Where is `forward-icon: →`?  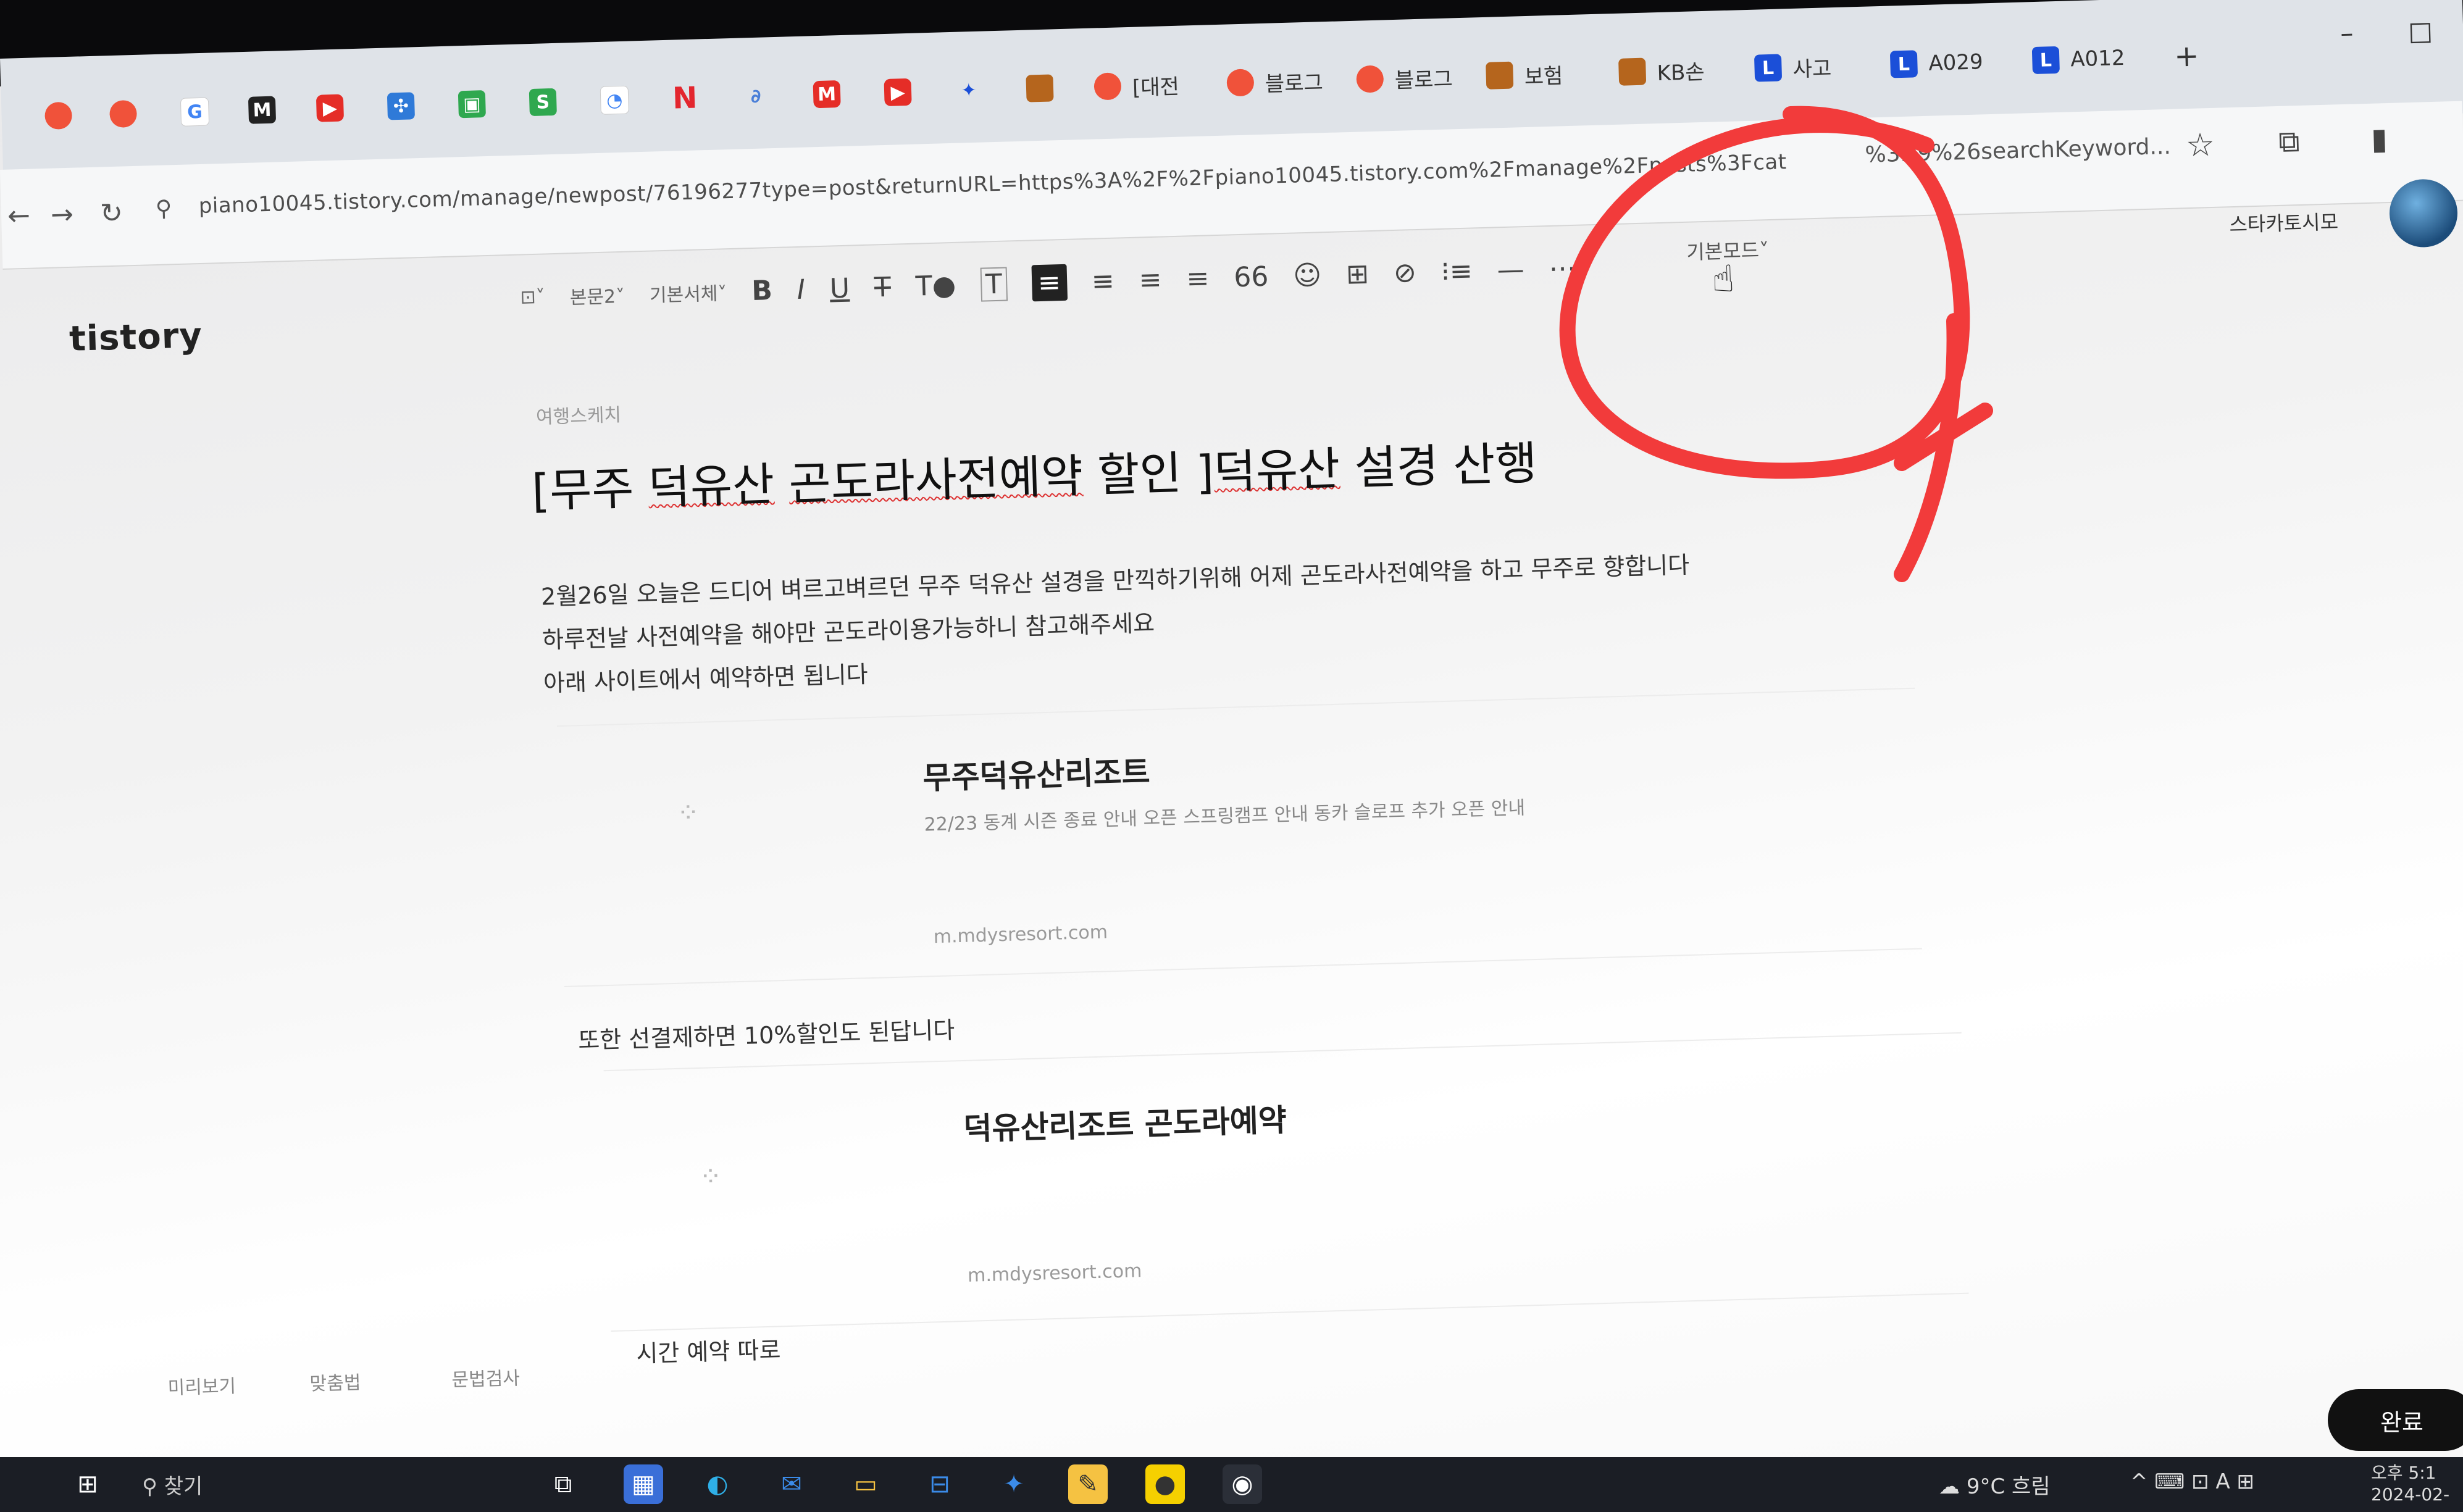 forward-icon: → is located at coordinates (61, 215).